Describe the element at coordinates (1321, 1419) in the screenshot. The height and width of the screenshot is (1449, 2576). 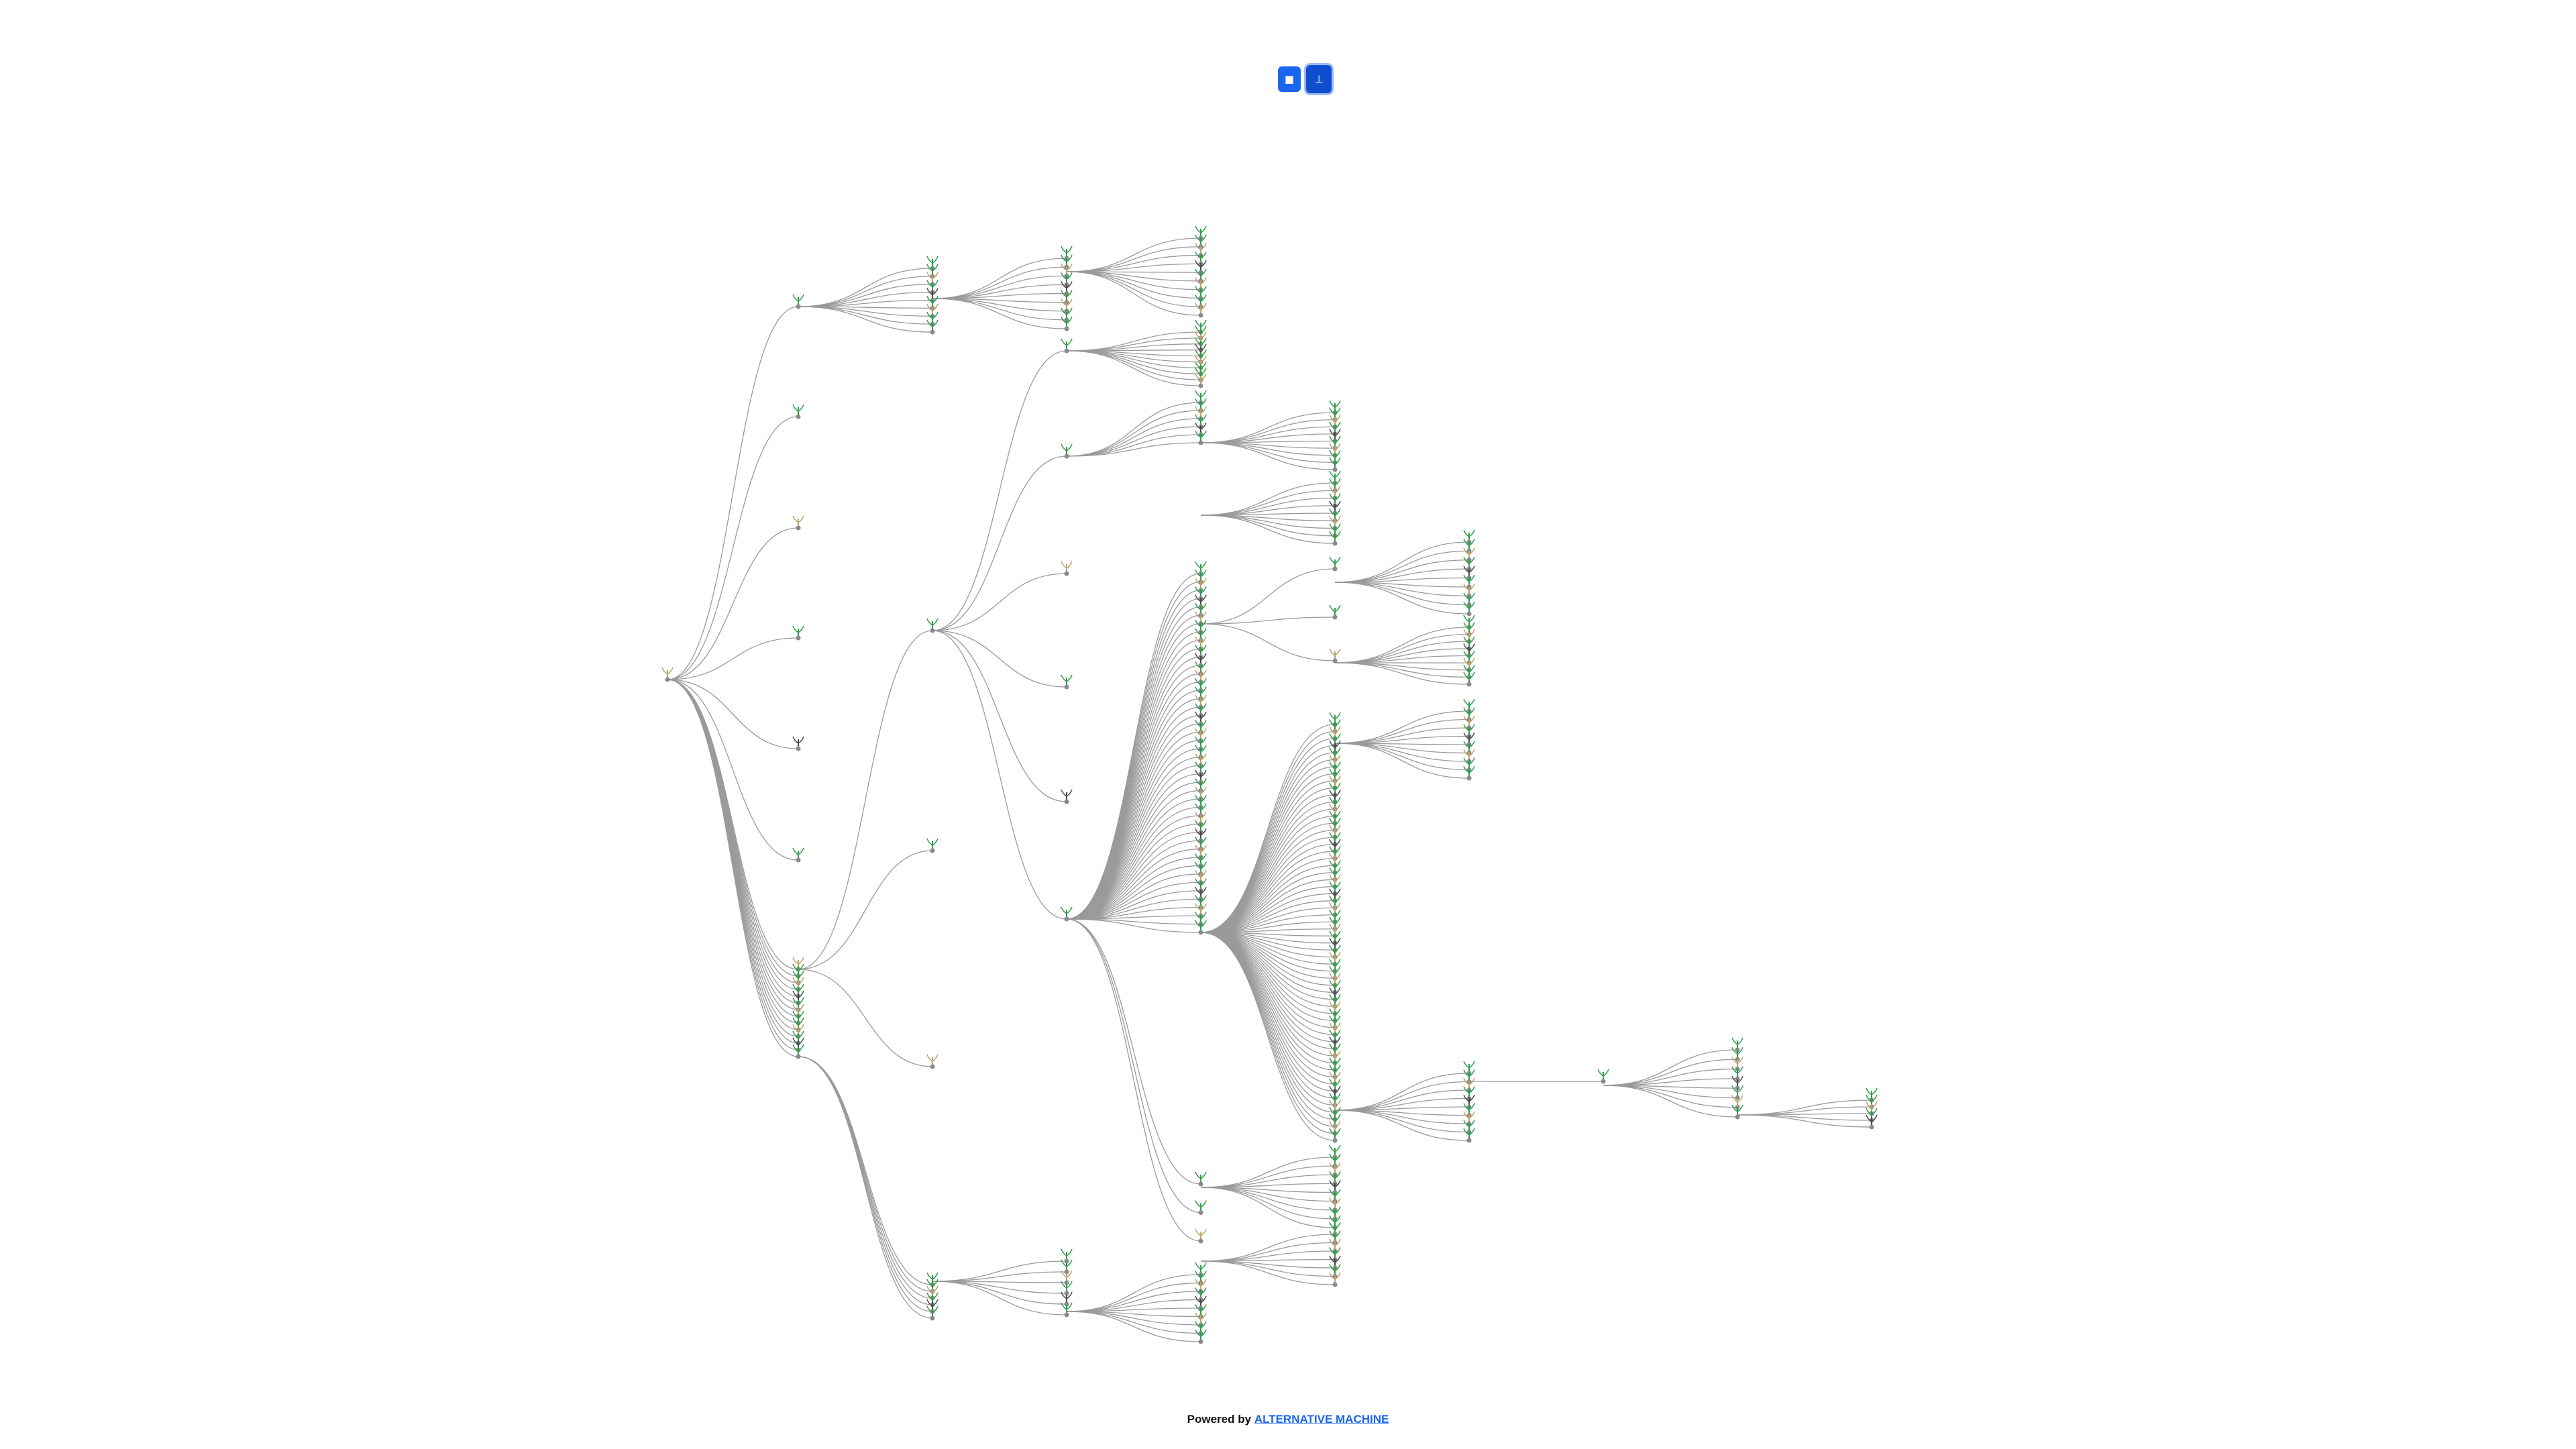
I see `footer-link: ALTERNATIVE MACHINE` at that location.